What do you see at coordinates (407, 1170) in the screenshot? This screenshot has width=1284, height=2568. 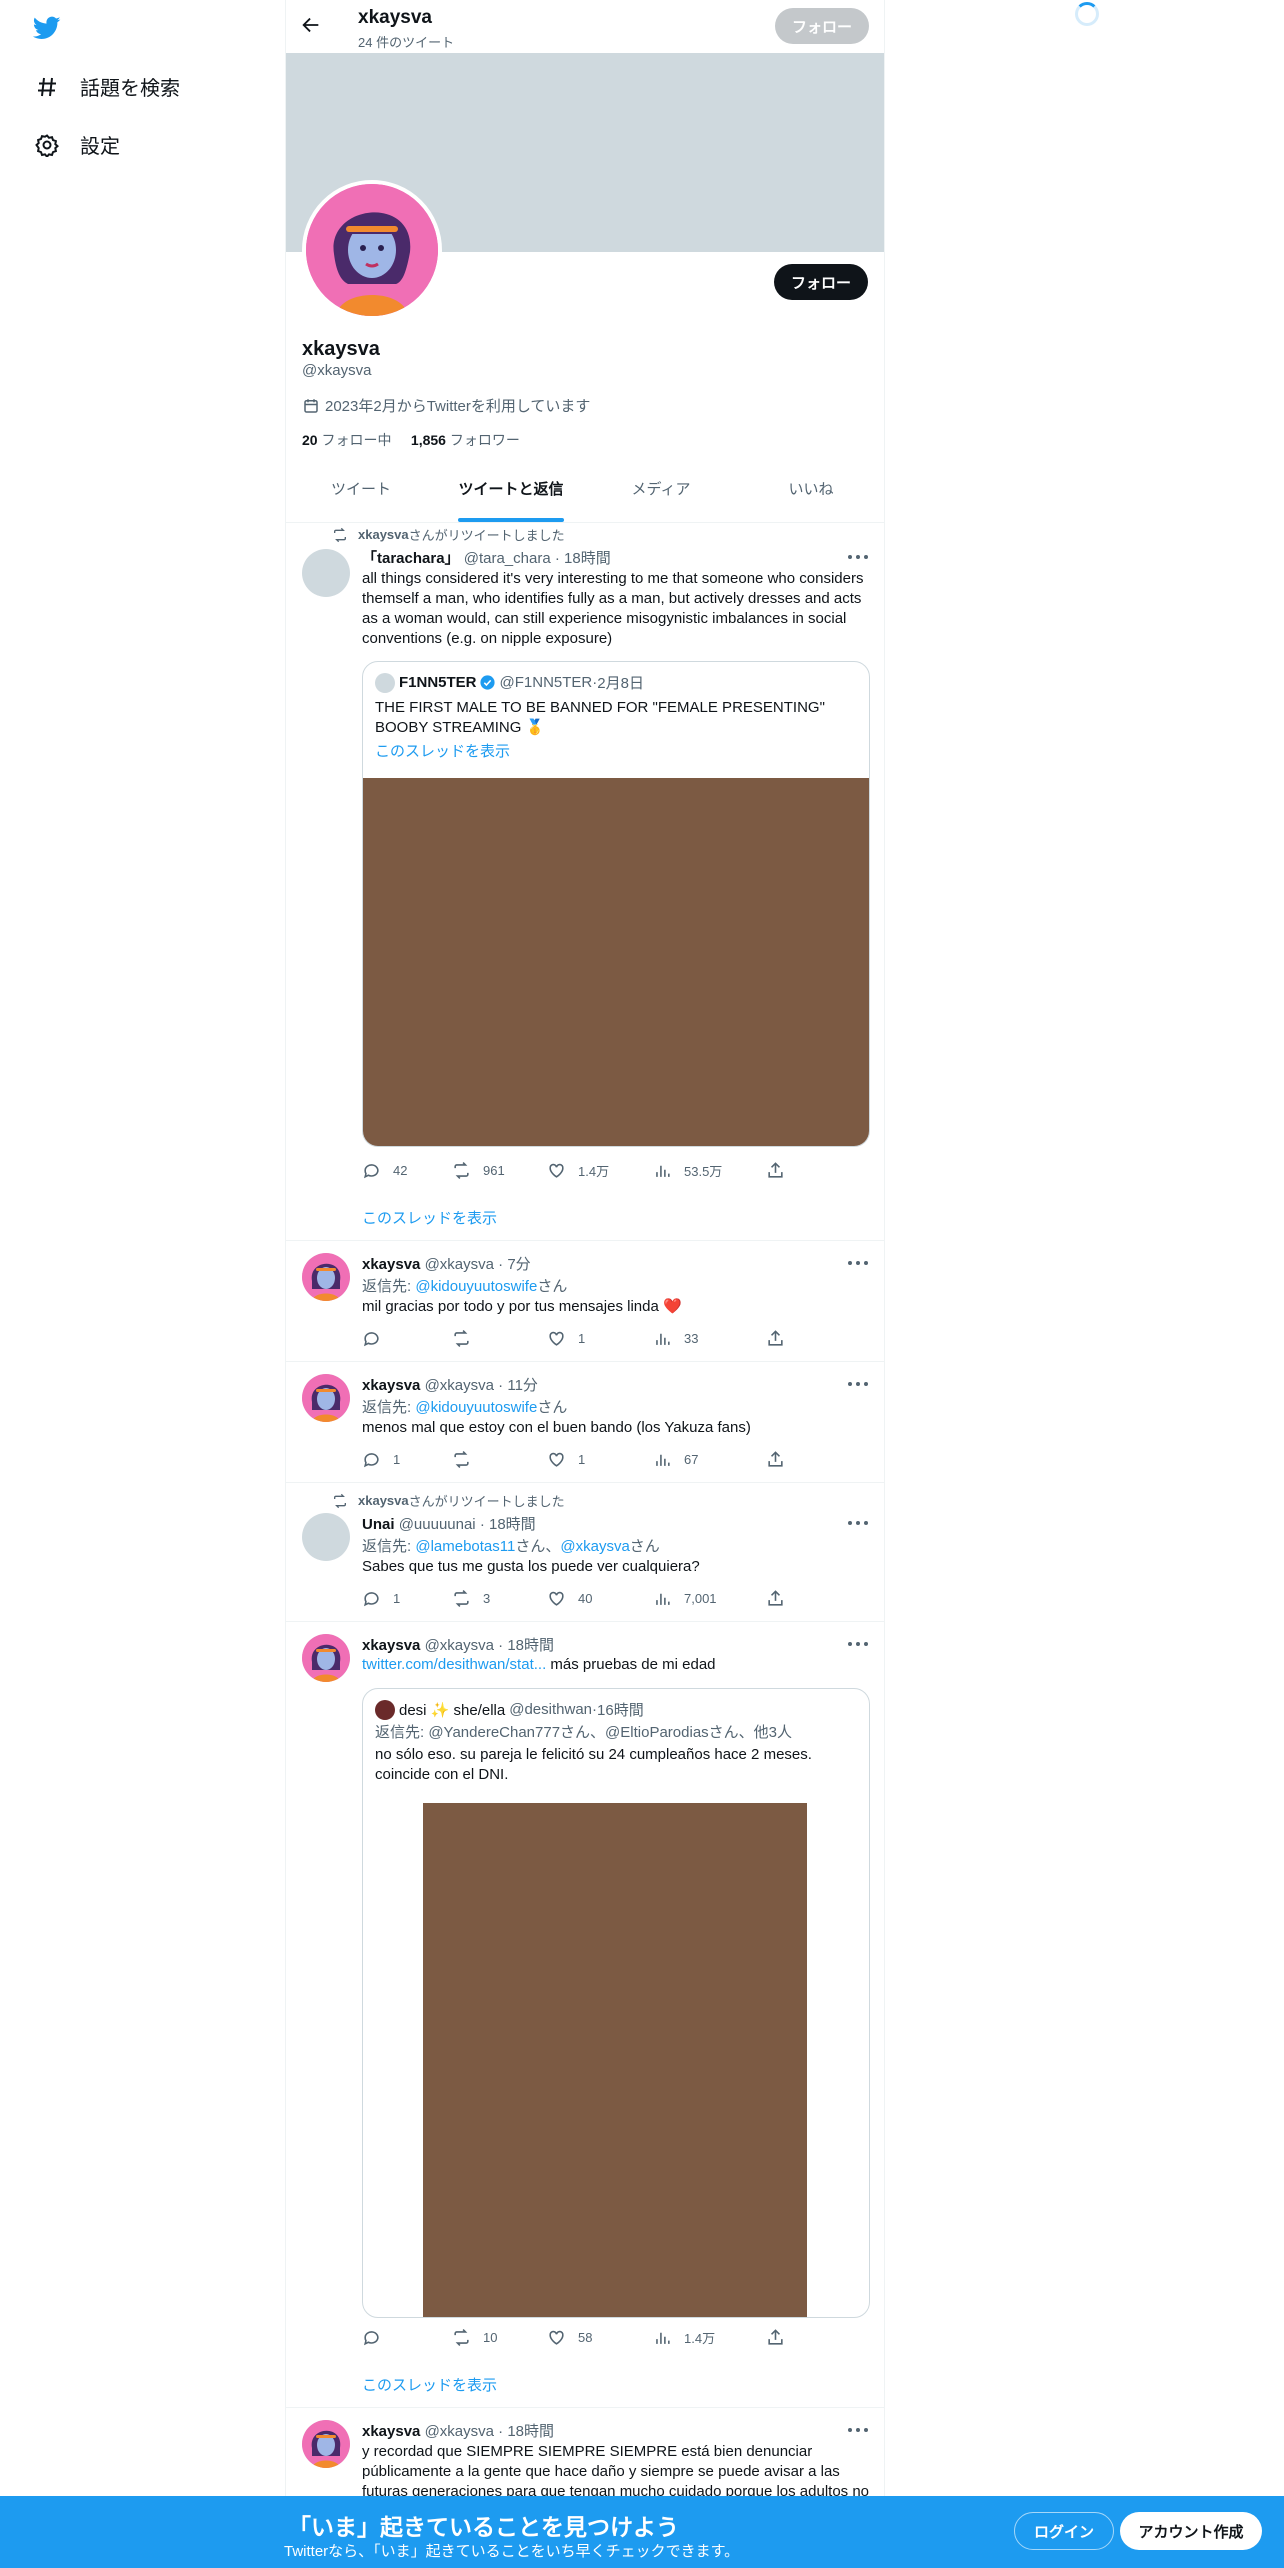 I see `reply-button: 42` at bounding box center [407, 1170].